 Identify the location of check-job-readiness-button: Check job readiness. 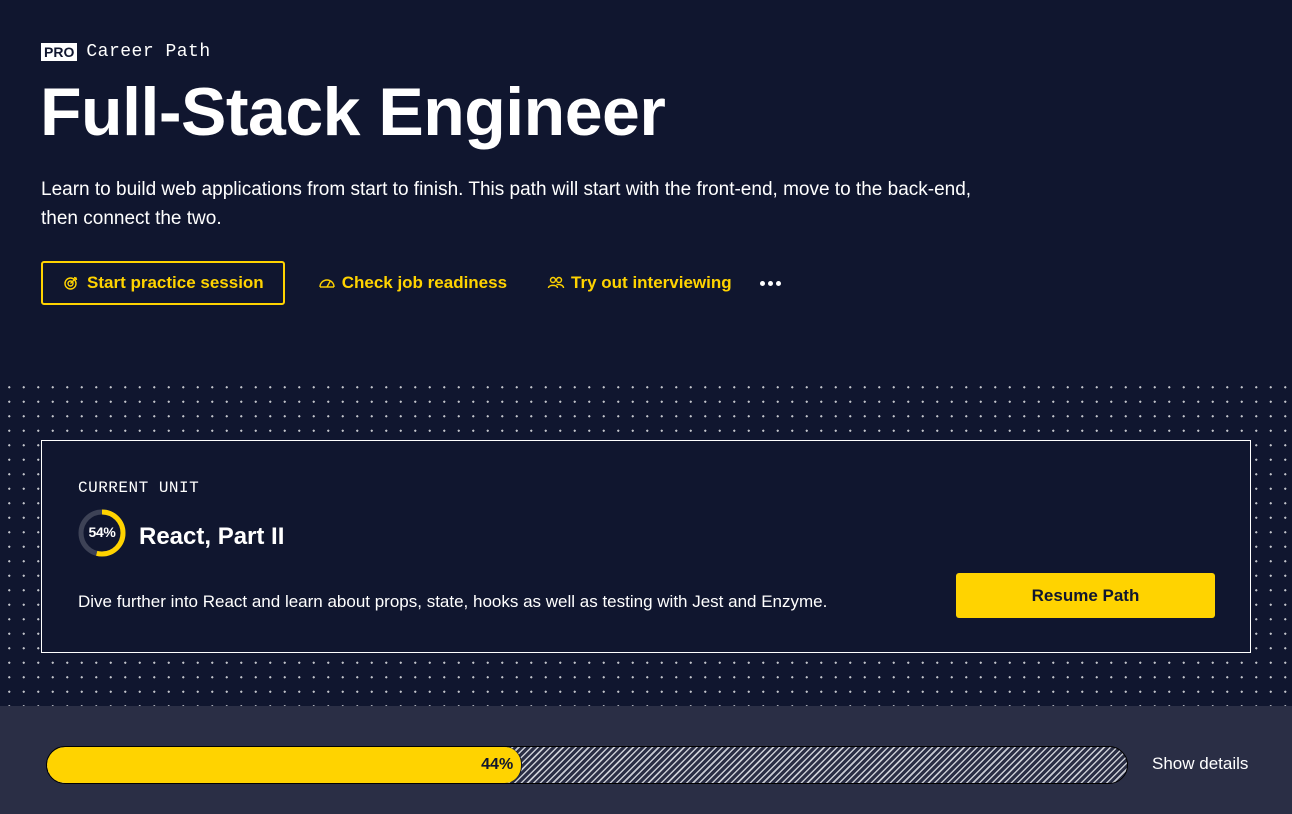
(412, 283).